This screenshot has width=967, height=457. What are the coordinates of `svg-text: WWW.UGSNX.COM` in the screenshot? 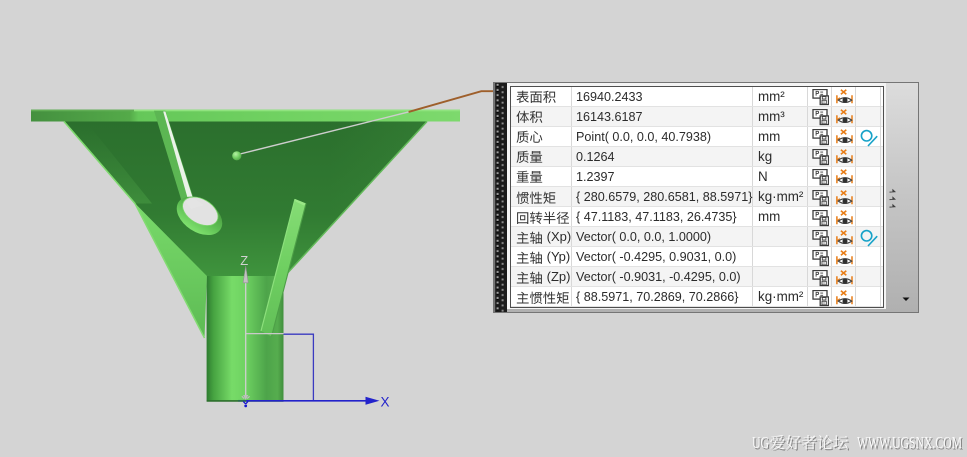 It's located at (909, 442).